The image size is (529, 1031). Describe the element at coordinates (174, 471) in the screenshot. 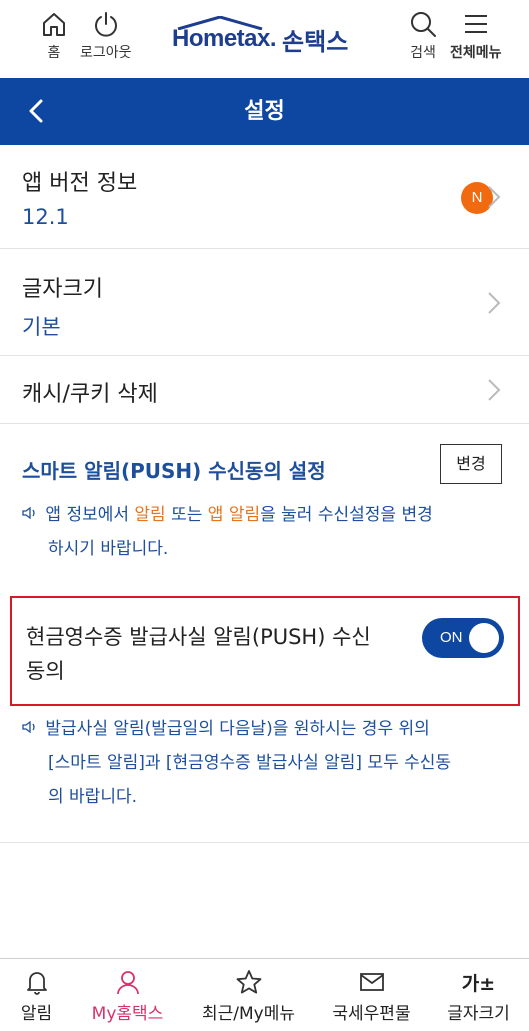

I see `push-section-title: 스마트 알림(PUSH) 수신동의 설정` at that location.